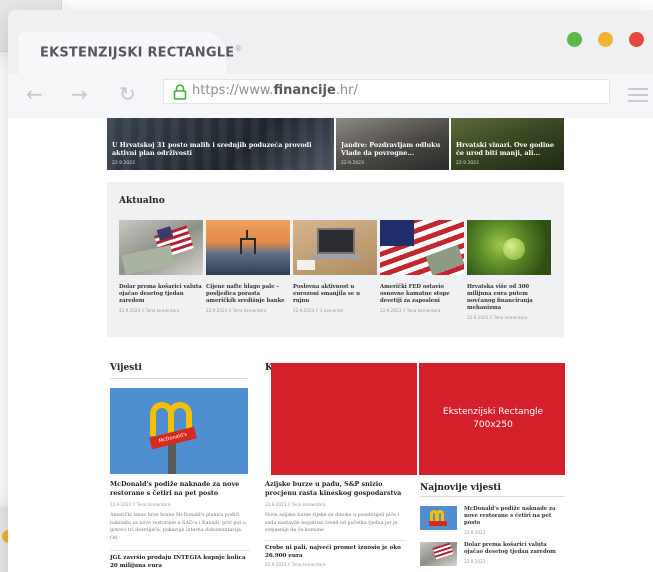  Describe the element at coordinates (161, 247) in the screenshot. I see `dollar-flag-image` at that location.